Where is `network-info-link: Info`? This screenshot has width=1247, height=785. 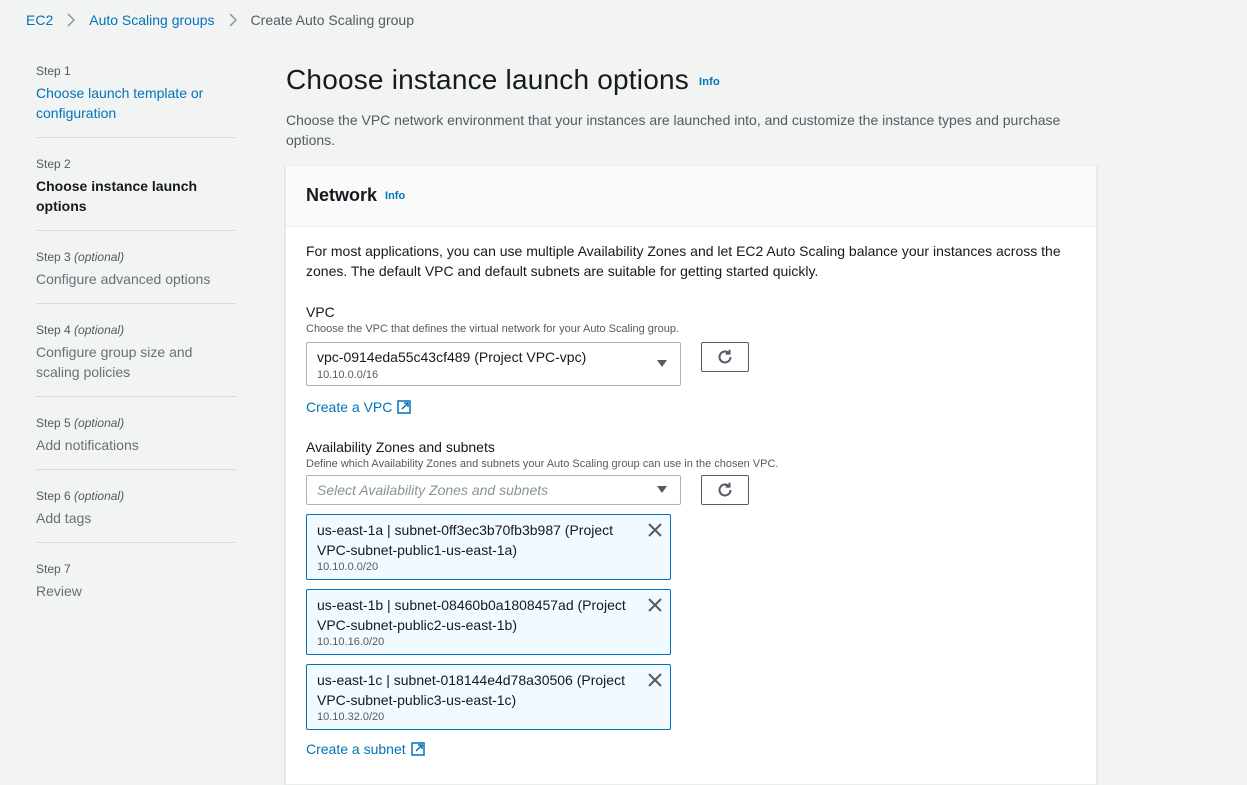
network-info-link: Info is located at coordinates (395, 196).